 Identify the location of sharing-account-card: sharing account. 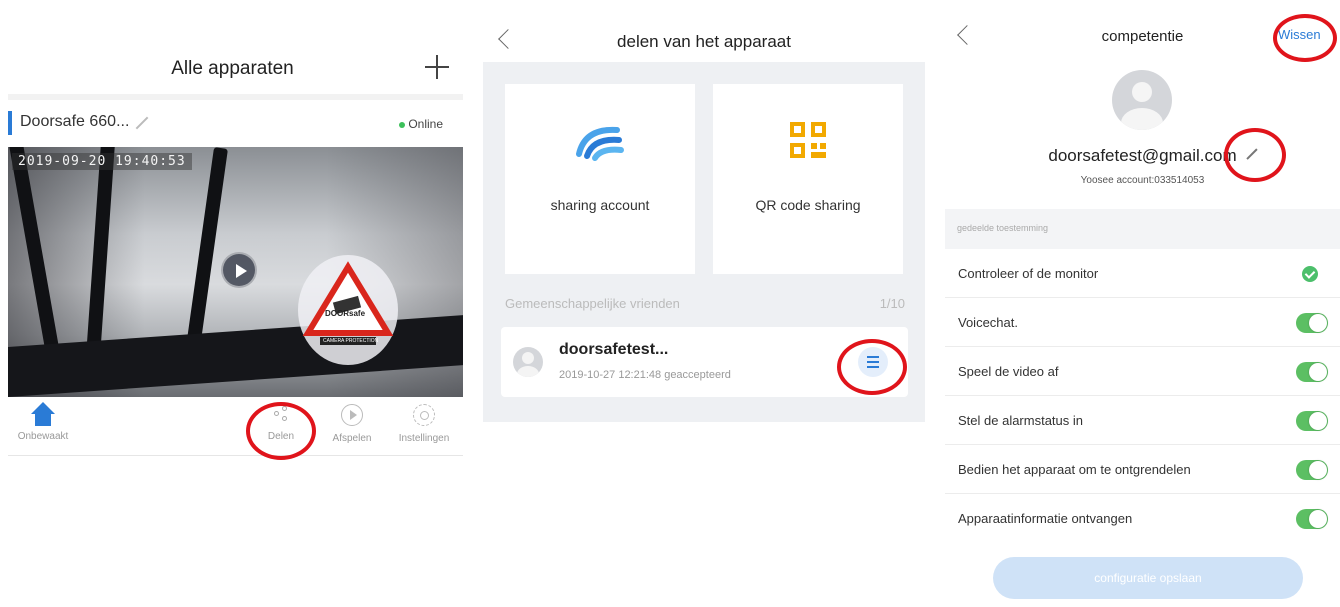
(600, 179).